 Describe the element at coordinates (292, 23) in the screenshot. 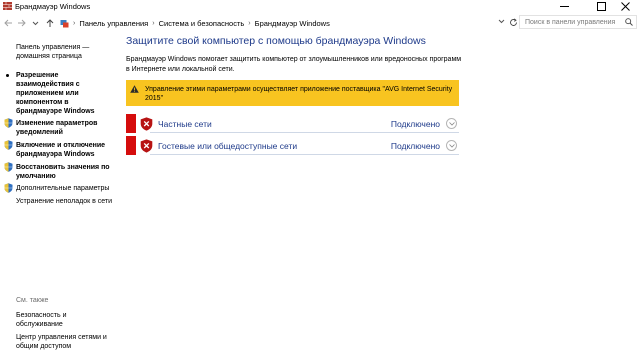

I see `breadcrumb-firewall: Брандмауэр Windows` at that location.